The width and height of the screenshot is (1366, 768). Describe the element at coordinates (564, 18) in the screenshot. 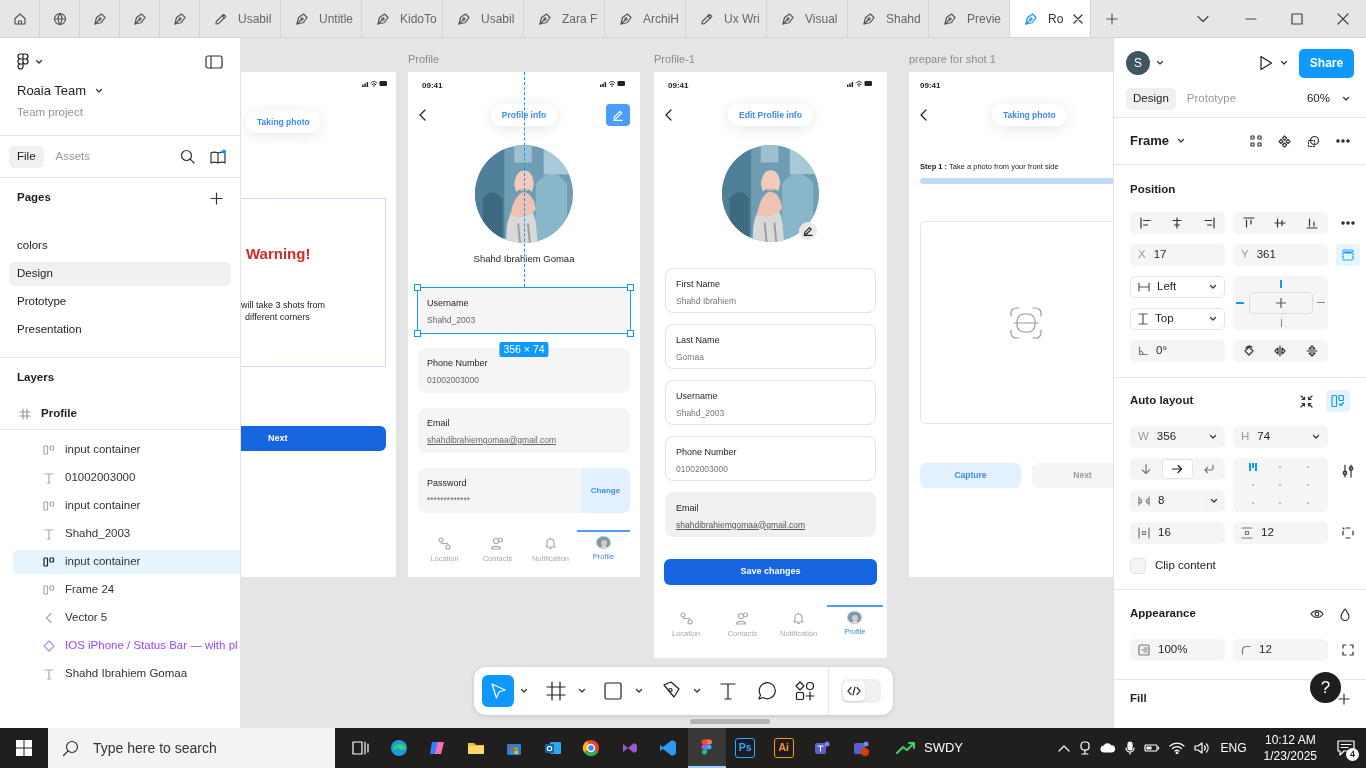

I see `browser-tab: Zara F` at that location.